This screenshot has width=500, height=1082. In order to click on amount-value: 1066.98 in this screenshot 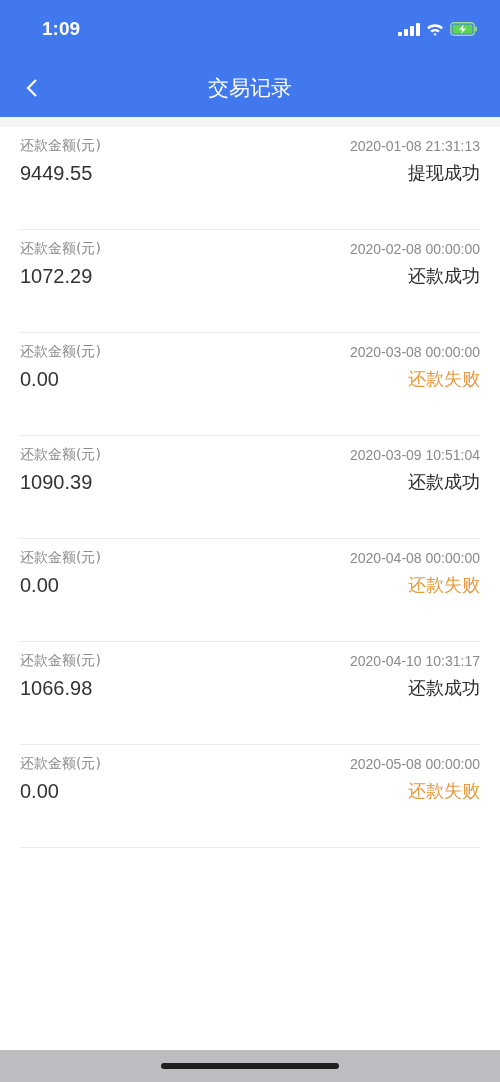, I will do `click(56, 688)`.